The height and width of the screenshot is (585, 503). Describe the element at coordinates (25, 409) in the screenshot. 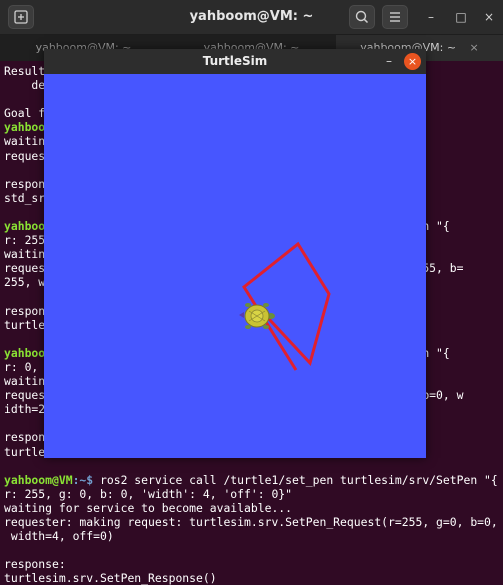

I see `terminal-line-text: idth=2` at that location.